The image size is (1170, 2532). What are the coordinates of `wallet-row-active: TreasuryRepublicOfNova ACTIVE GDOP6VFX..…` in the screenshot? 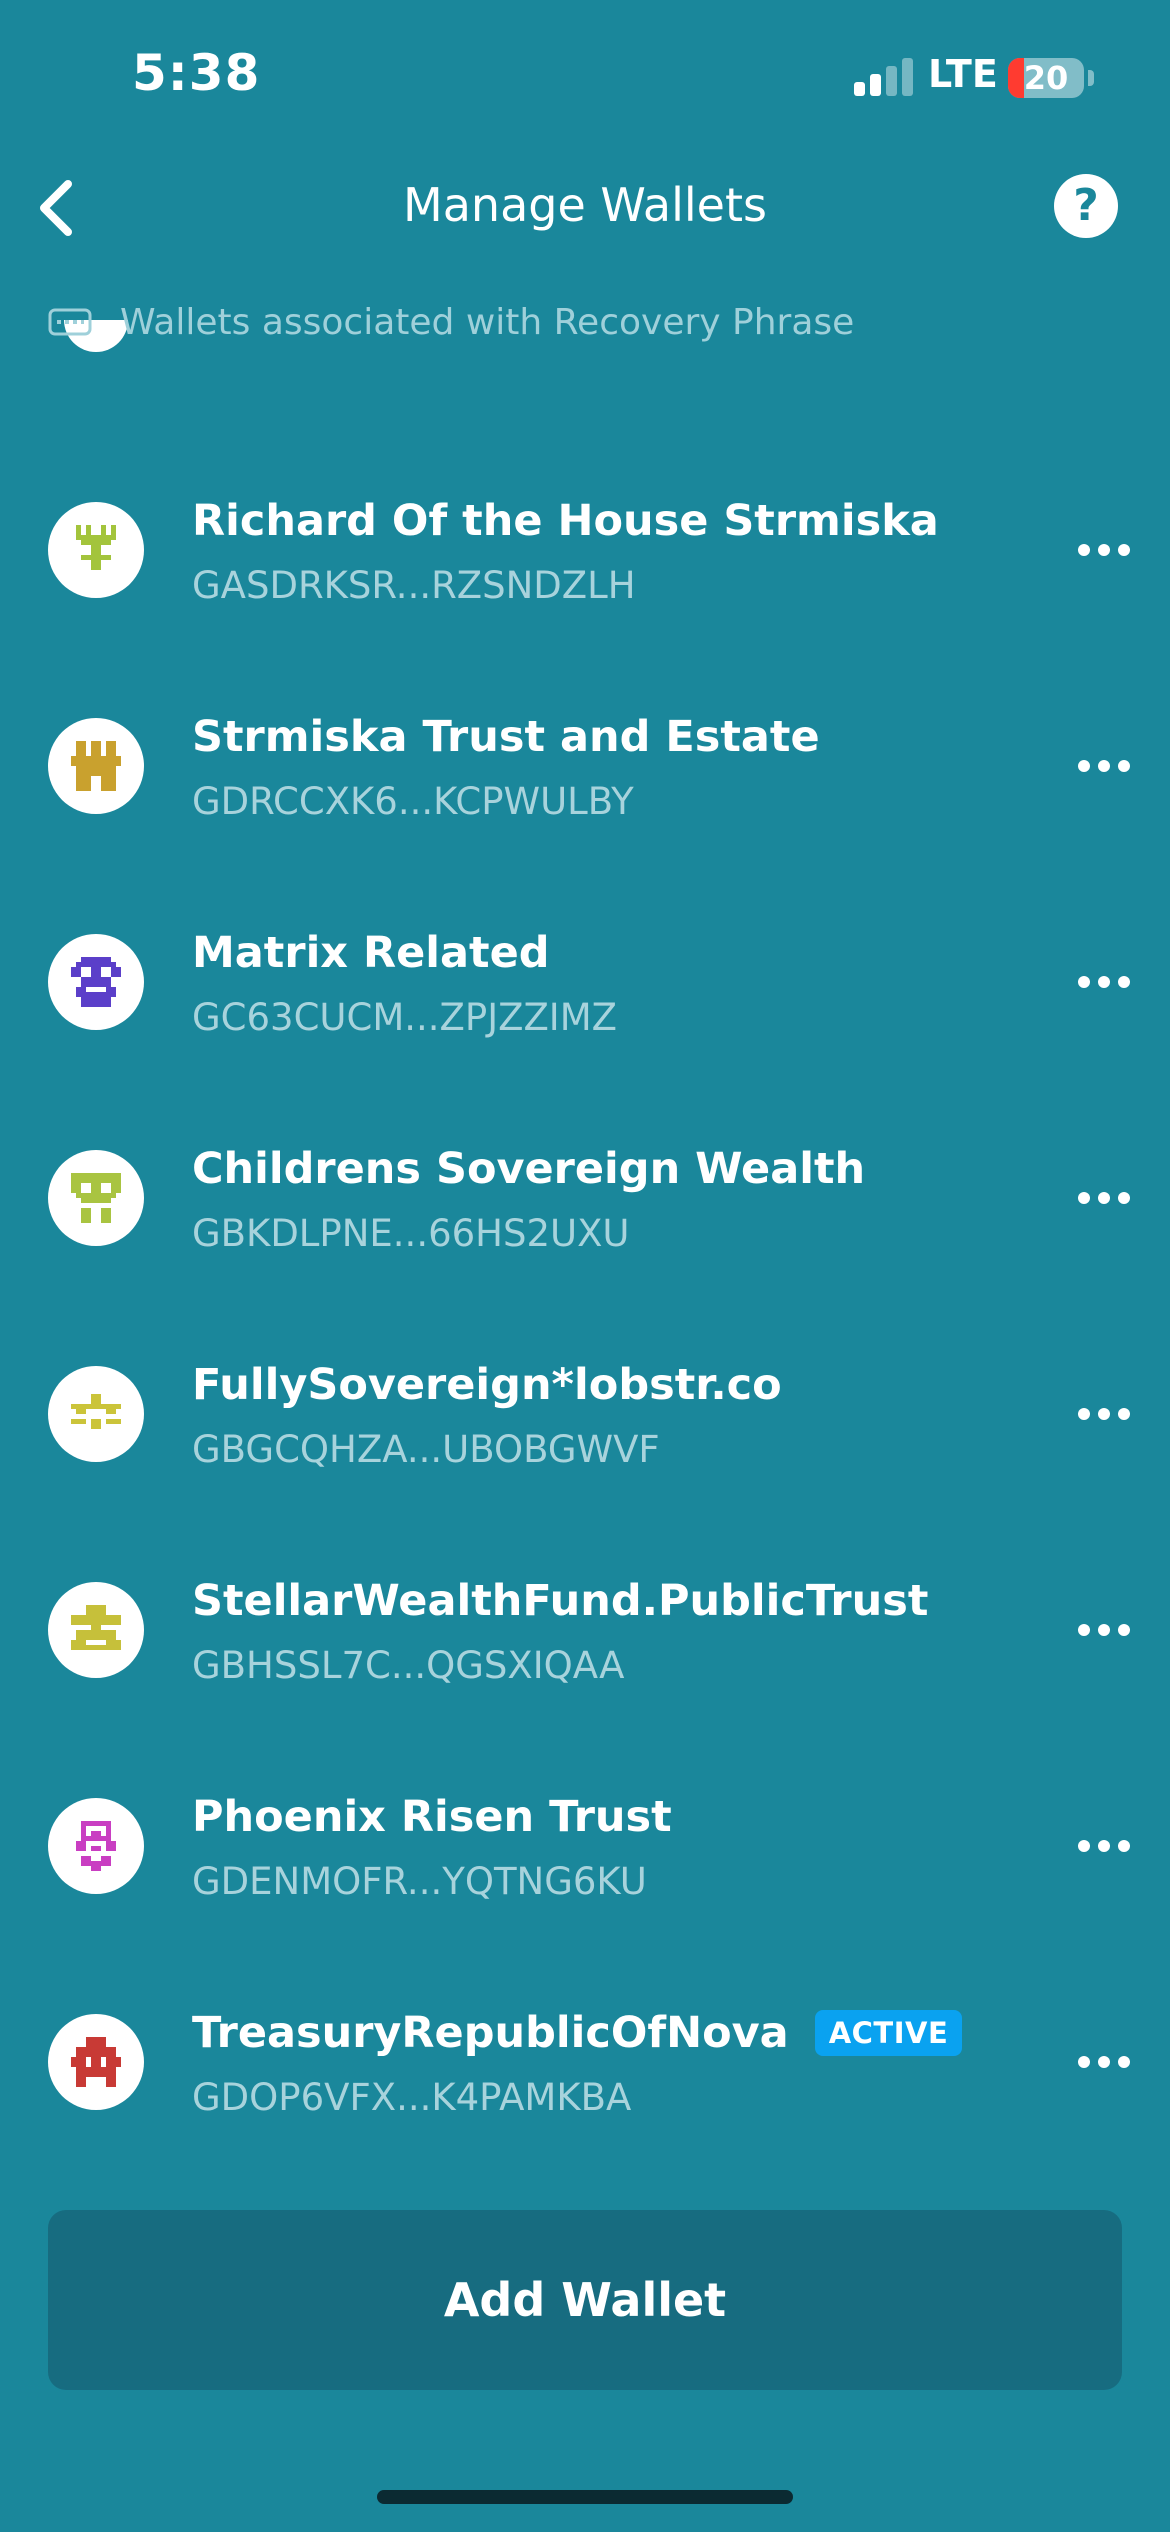 It's located at (585, 2062).